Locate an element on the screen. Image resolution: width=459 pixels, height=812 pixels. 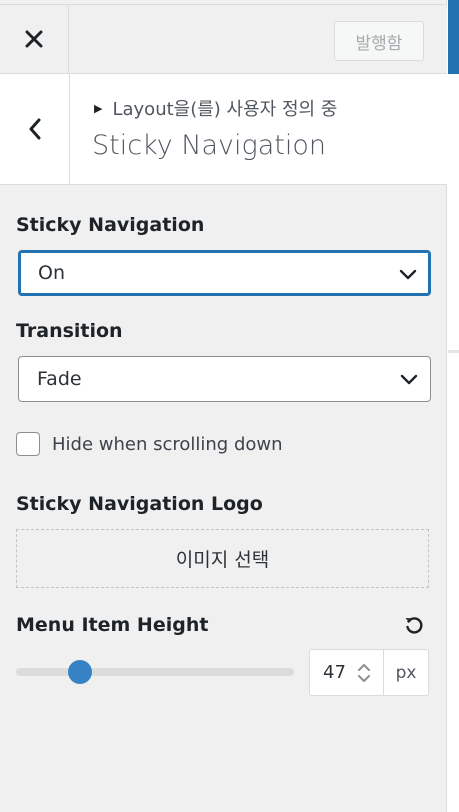
close-button is located at coordinates (34, 39).